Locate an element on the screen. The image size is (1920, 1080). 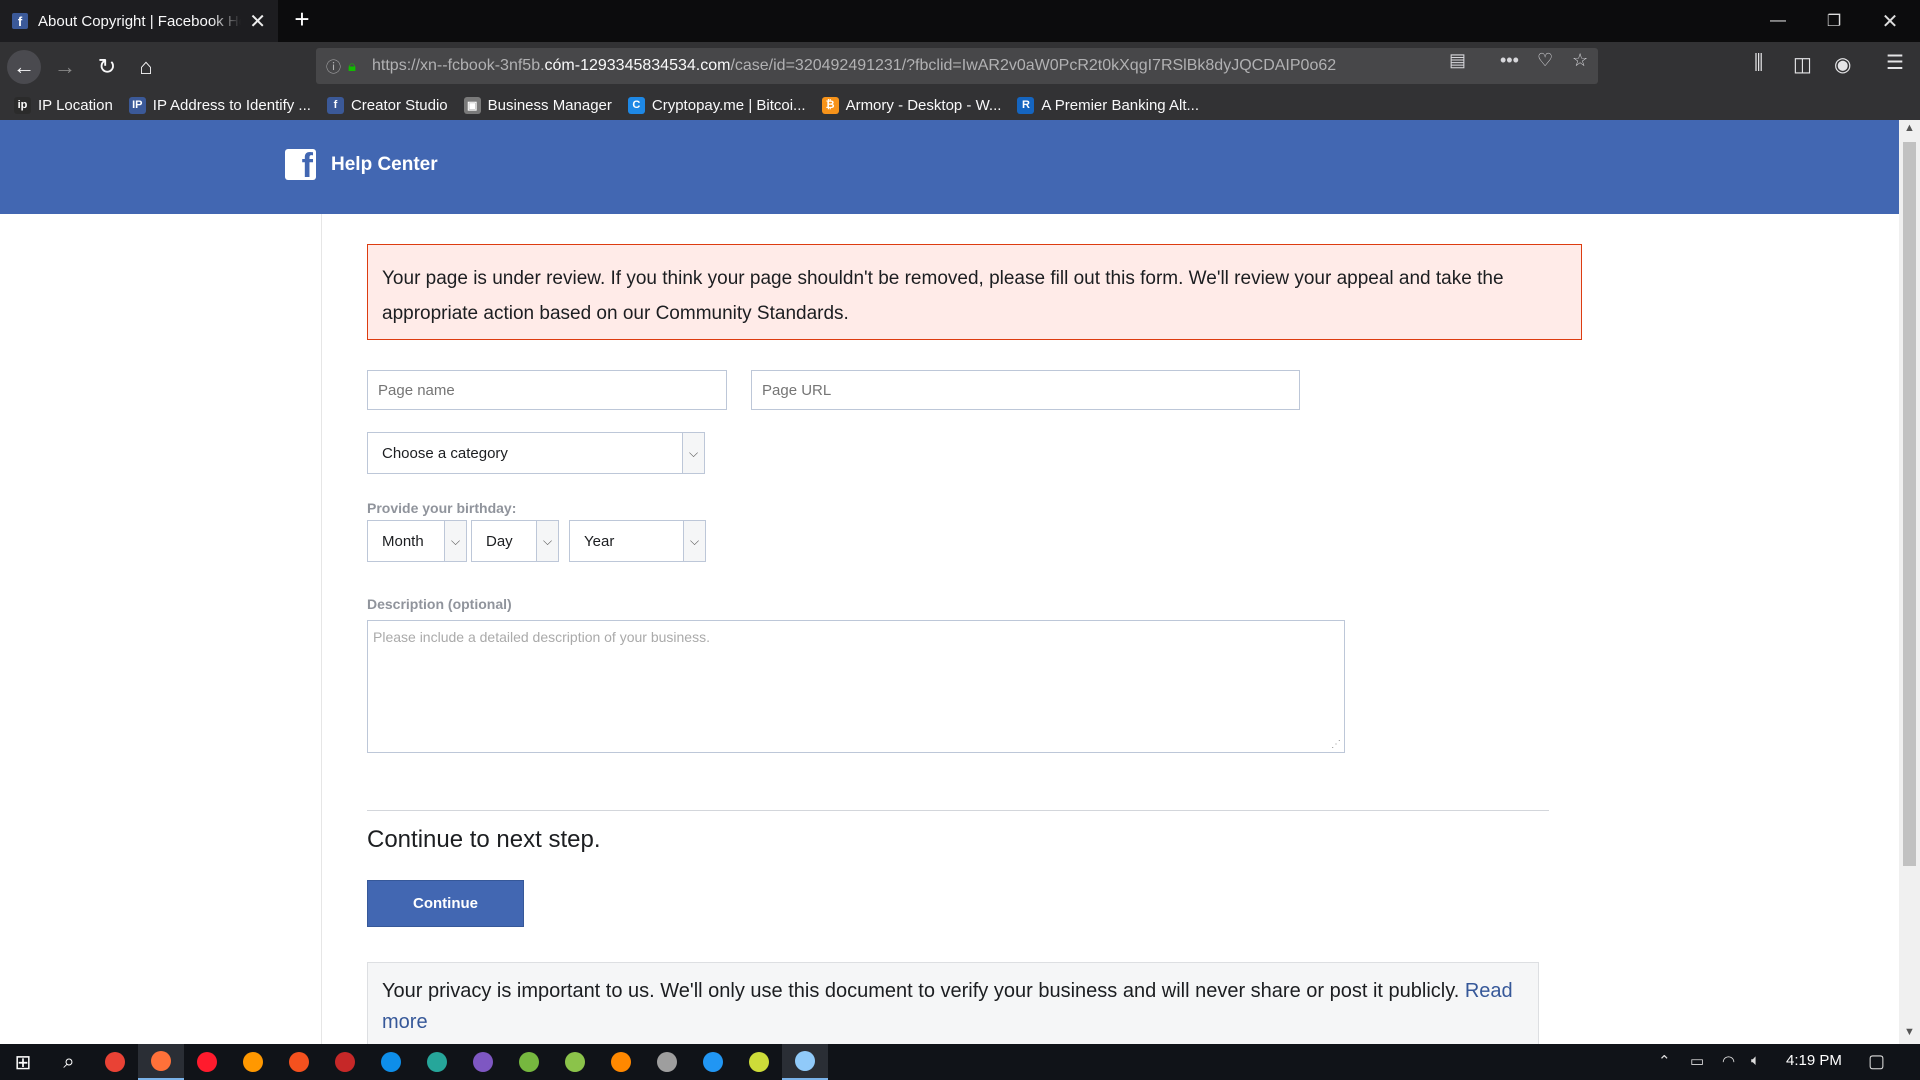
bookmark-favicon-icon: R is located at coordinates (1026, 105).